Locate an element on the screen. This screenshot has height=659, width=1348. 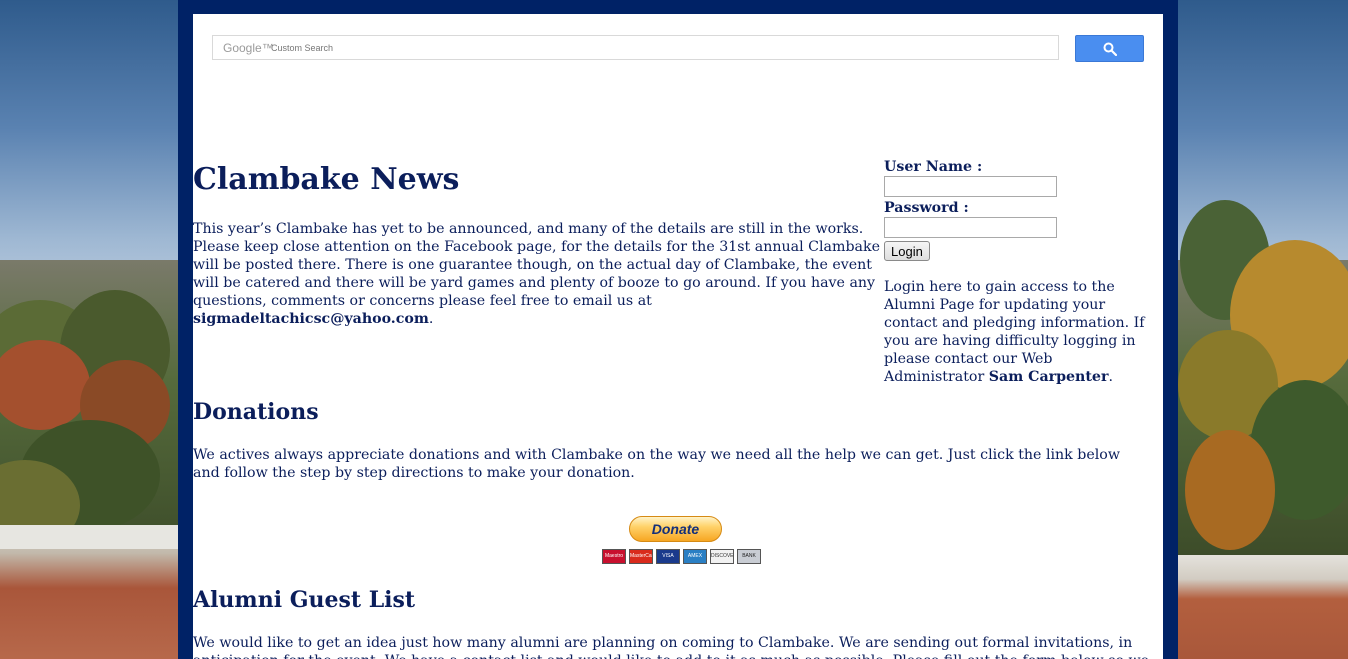
contact-email: sigmadeltachicsc@yahoo.com is located at coordinates (311, 319).